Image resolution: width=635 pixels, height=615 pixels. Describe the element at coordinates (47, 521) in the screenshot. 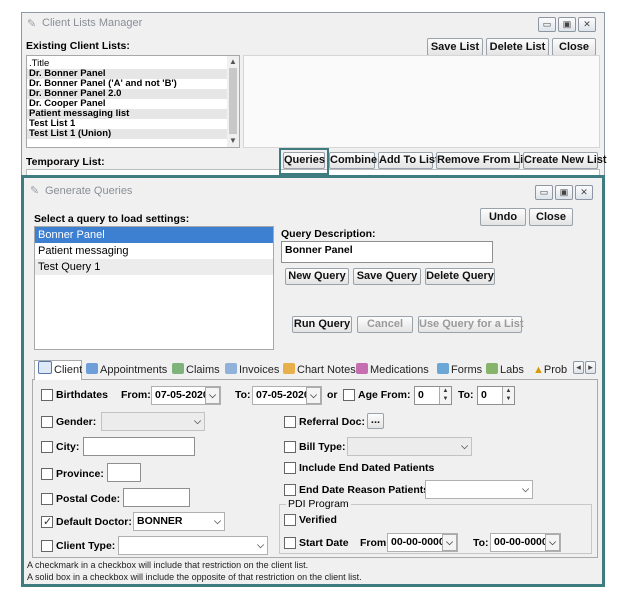

I see `default-doctor-checkbox` at that location.